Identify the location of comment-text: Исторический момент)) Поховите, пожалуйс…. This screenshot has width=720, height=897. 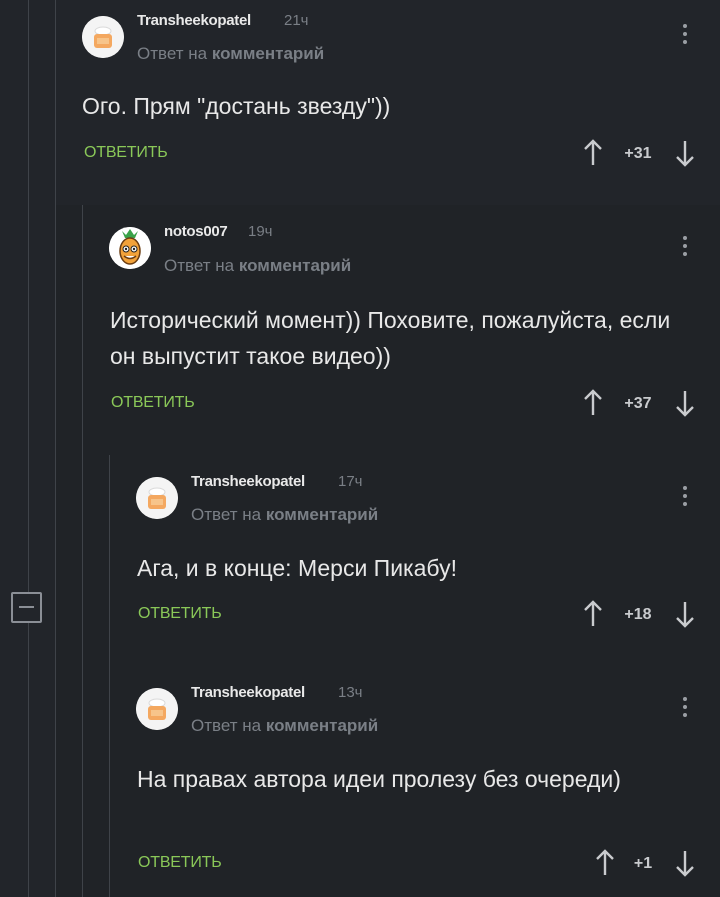
(390, 338).